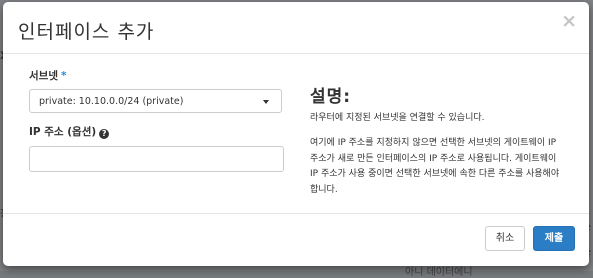 This screenshot has width=593, height=278. I want to click on ip-address-input, so click(156, 159).